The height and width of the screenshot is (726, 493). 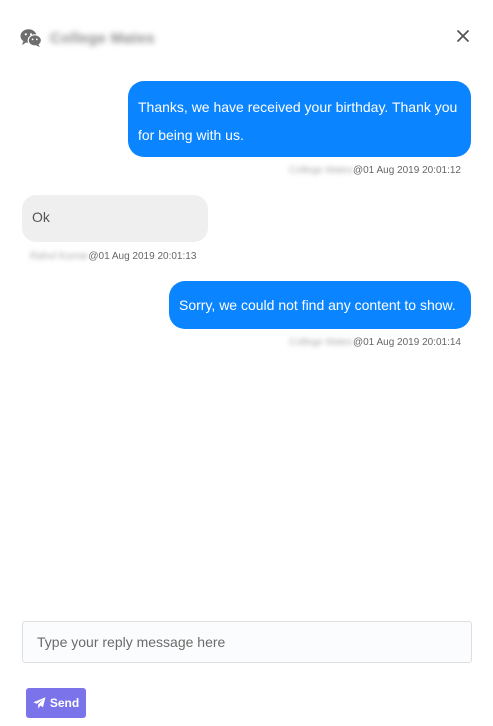 What do you see at coordinates (406, 170) in the screenshot?
I see `message-timestamp: @01 Aug 2019 20:01:12` at bounding box center [406, 170].